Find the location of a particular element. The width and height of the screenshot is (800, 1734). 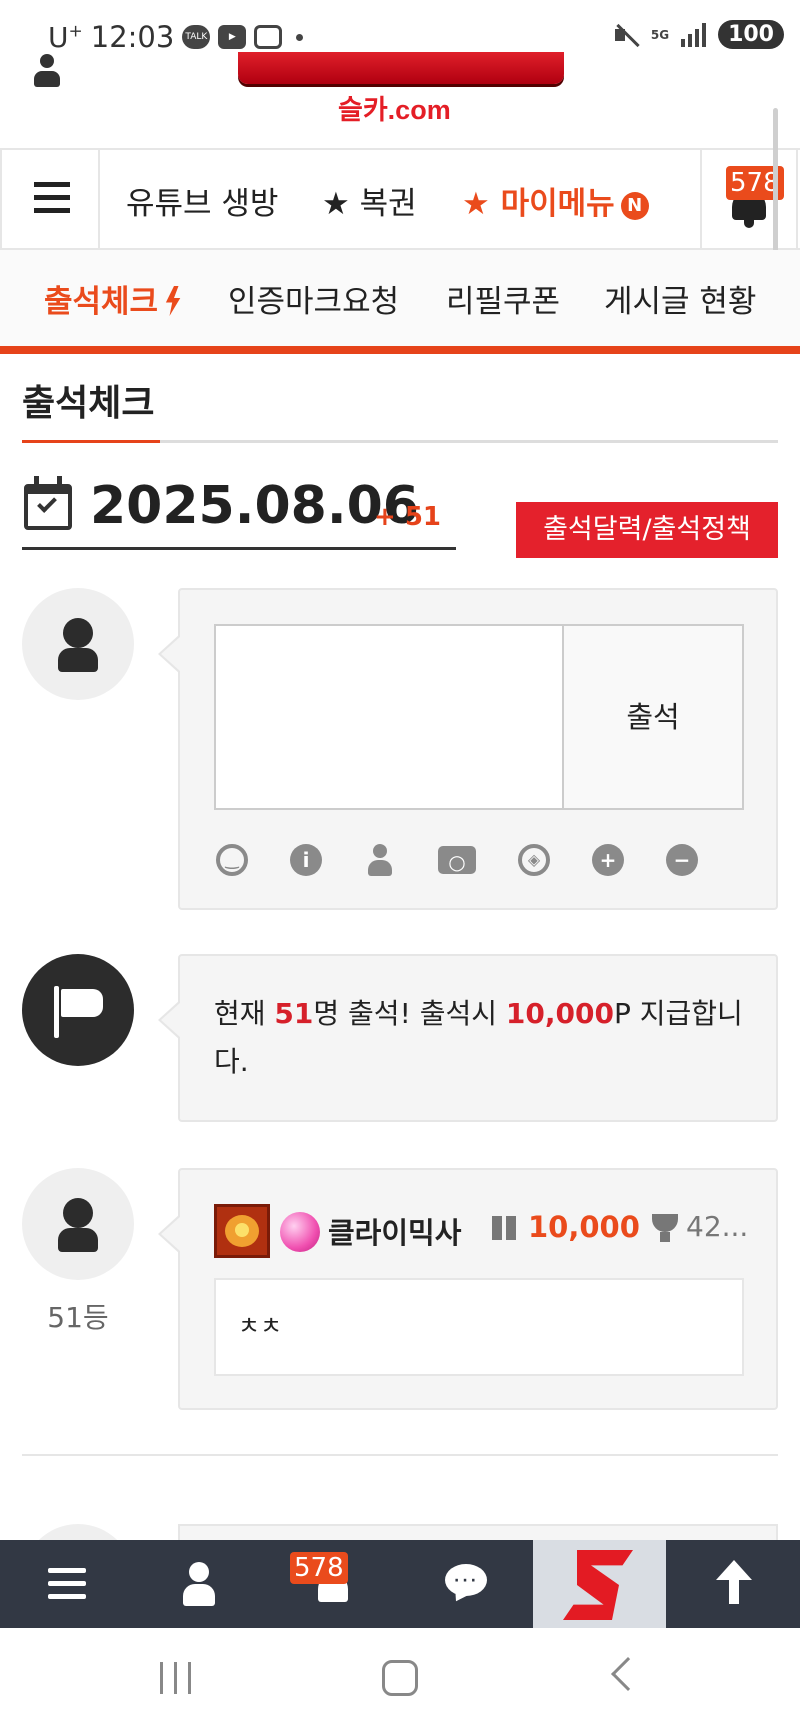

login-user-icon is located at coordinates (47, 73).